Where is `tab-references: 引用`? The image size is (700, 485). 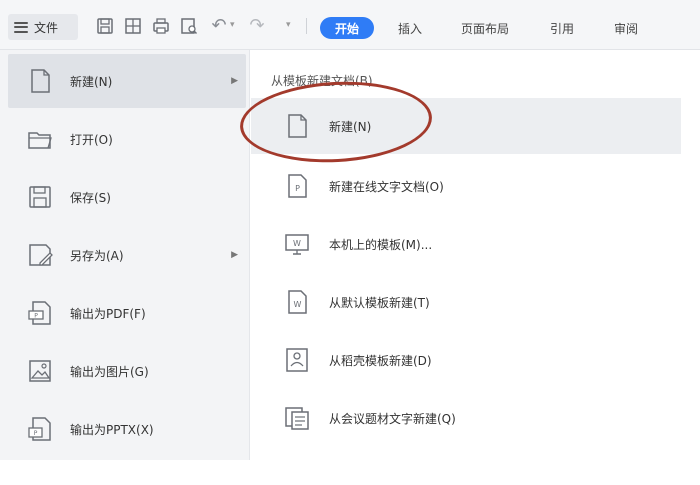 tab-references: 引用 is located at coordinates (562, 28).